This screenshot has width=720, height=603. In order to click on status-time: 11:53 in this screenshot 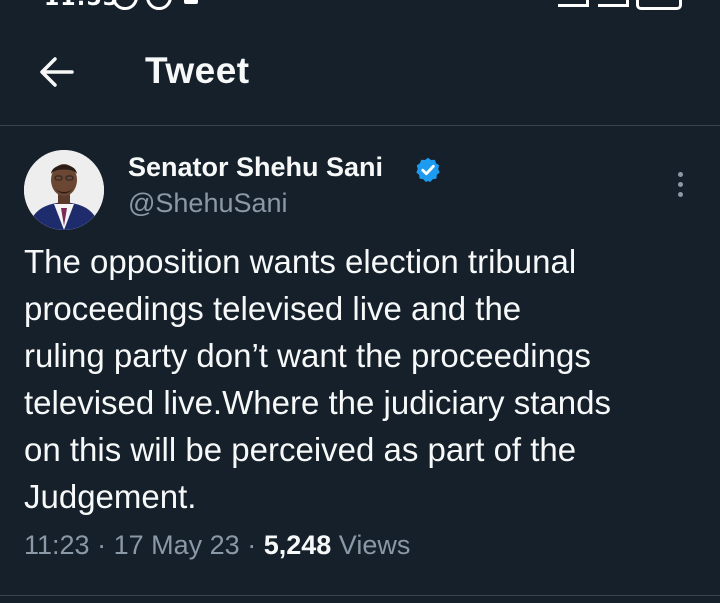, I will do `click(81, 5)`.